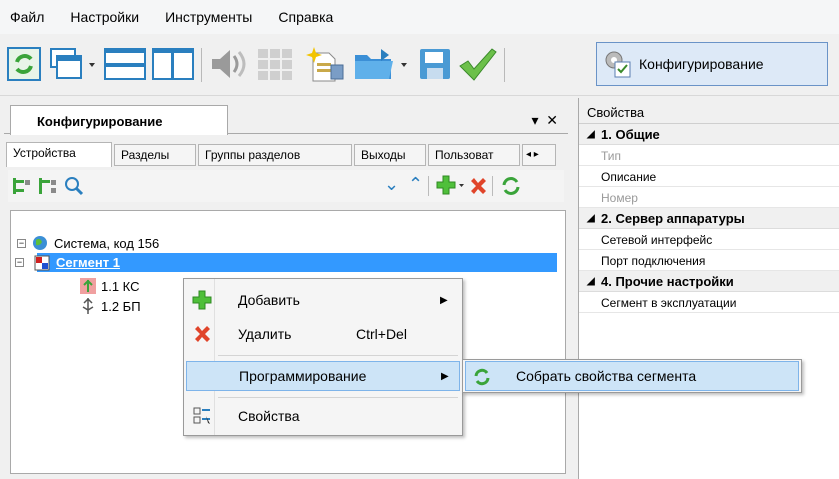 This screenshot has width=839, height=479. I want to click on menu-item-properties: Свойства, so click(323, 416).